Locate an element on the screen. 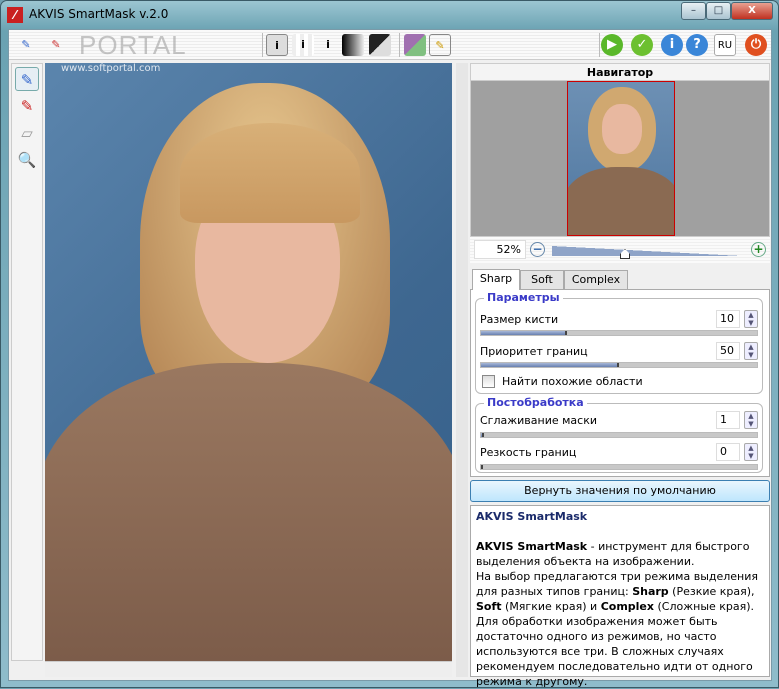 The height and width of the screenshot is (689, 779). navigator-preview is located at coordinates (620, 159).